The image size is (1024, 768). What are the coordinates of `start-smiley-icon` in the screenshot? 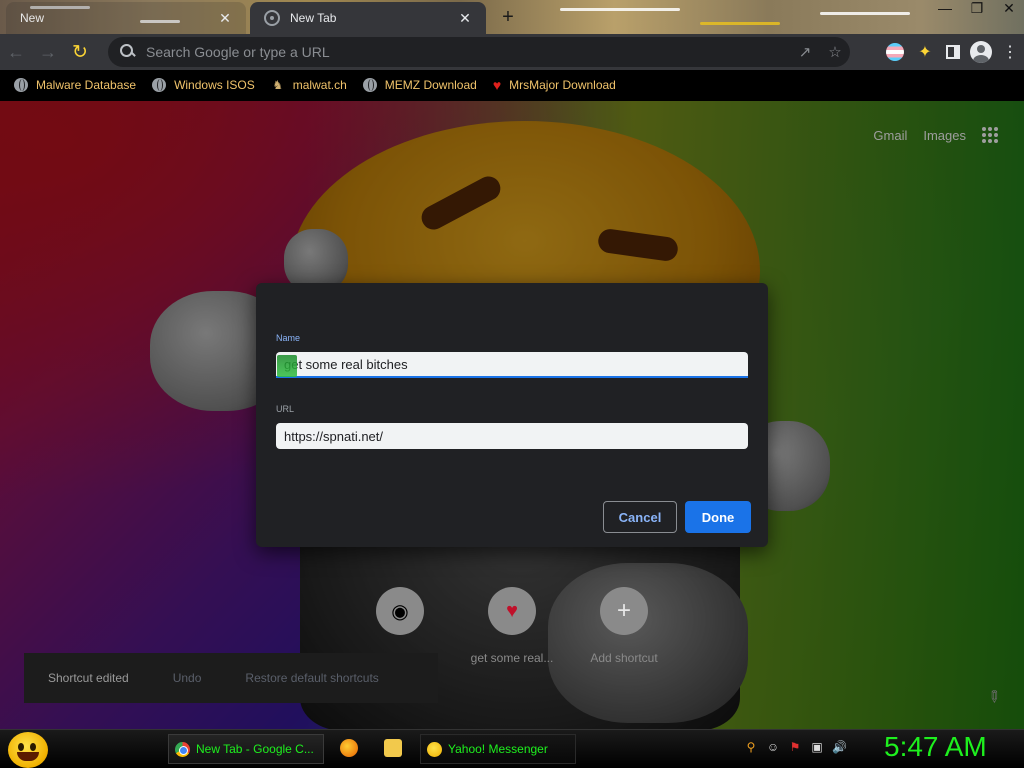 It's located at (28, 750).